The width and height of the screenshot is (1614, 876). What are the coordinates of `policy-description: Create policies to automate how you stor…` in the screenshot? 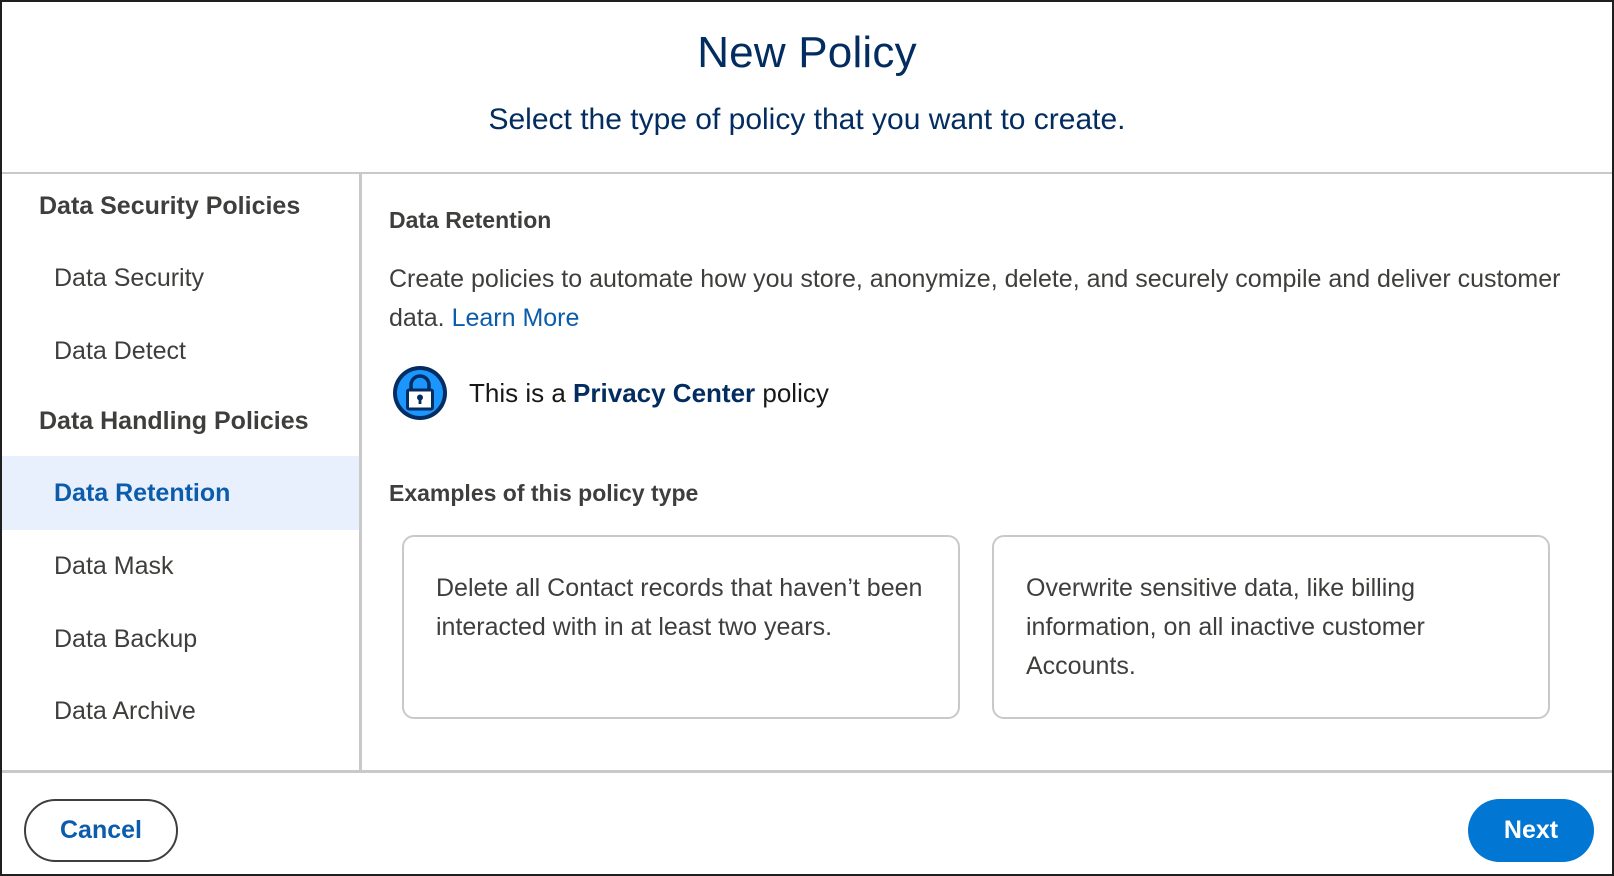 It's located at (989, 299).